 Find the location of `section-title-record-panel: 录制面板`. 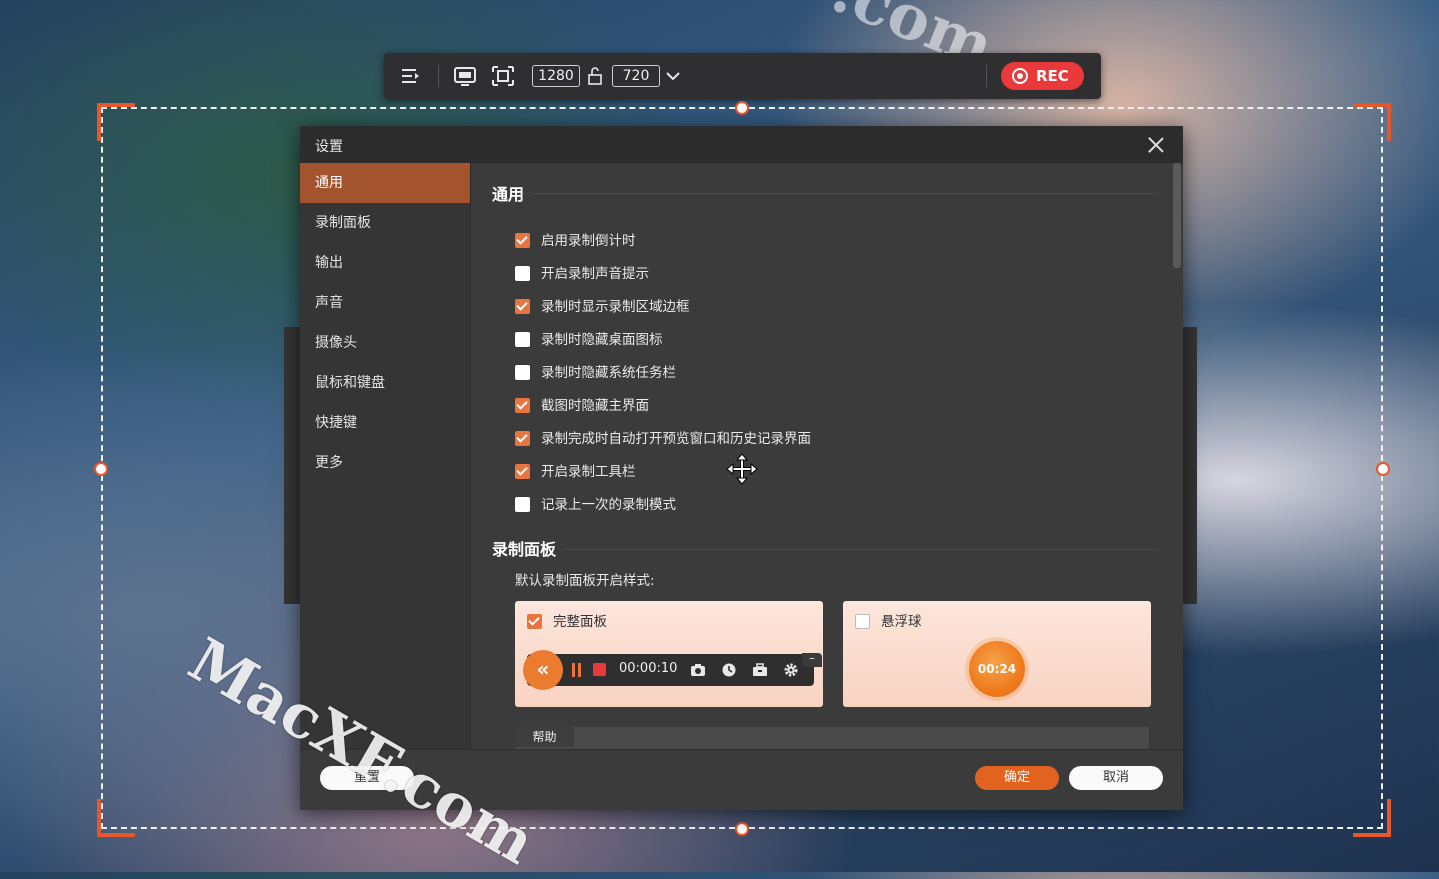

section-title-record-panel: 录制面板 is located at coordinates (524, 549).